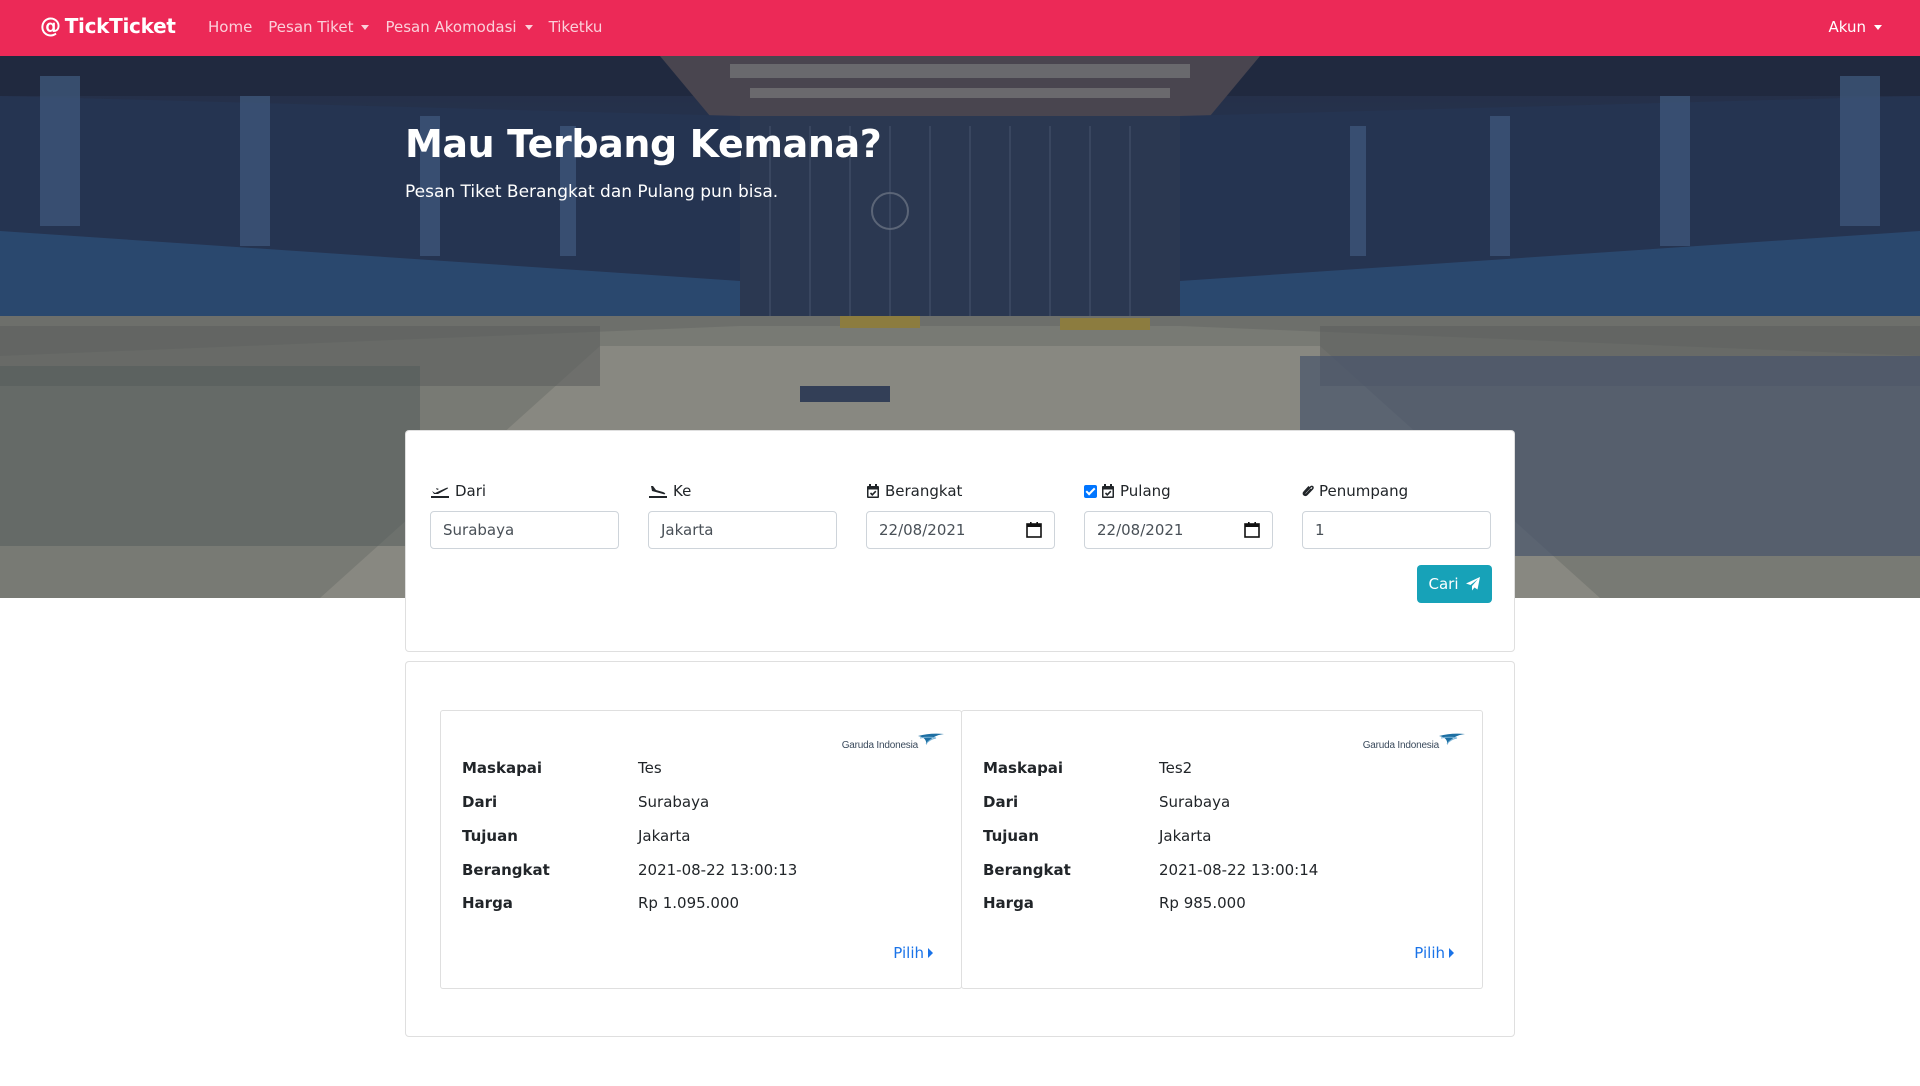 This screenshot has width=1920, height=1086. Describe the element at coordinates (311, 27) in the screenshot. I see `nav-pesan-tiket-label: Pesan Tiket` at that location.